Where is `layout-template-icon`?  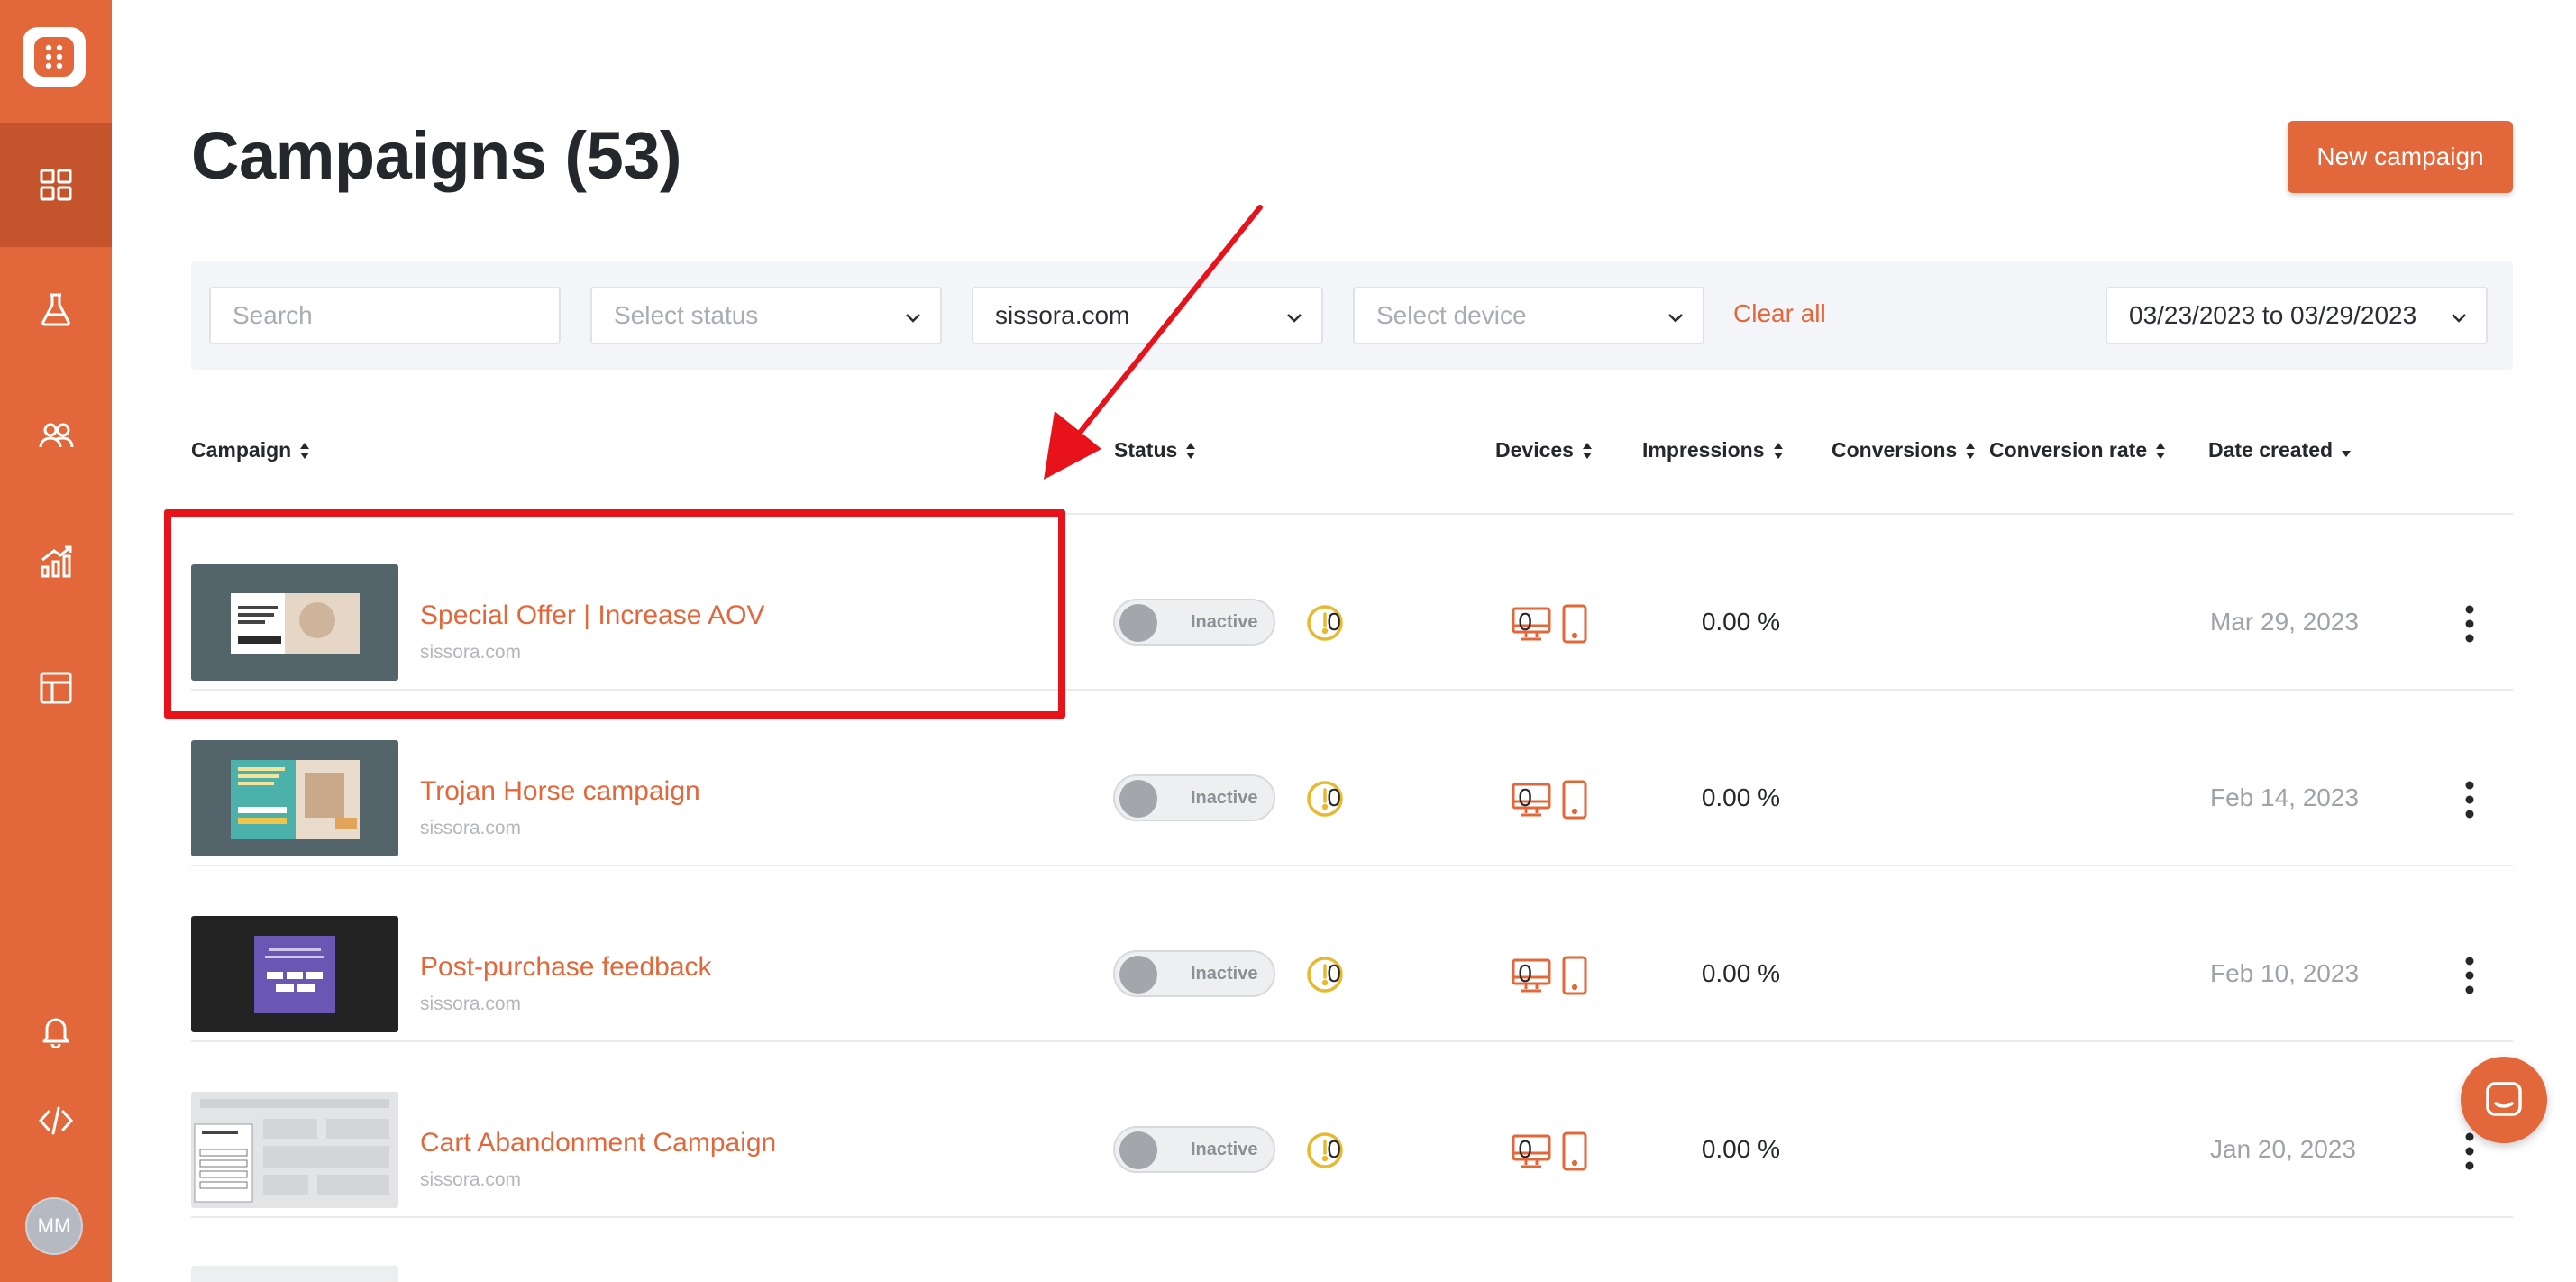 layout-template-icon is located at coordinates (56, 688).